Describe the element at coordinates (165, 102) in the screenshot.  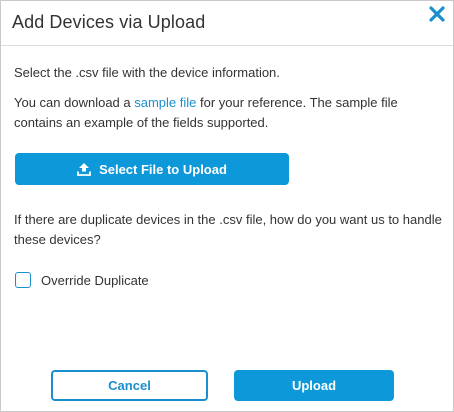
I see `sample-file-link: sample file` at that location.